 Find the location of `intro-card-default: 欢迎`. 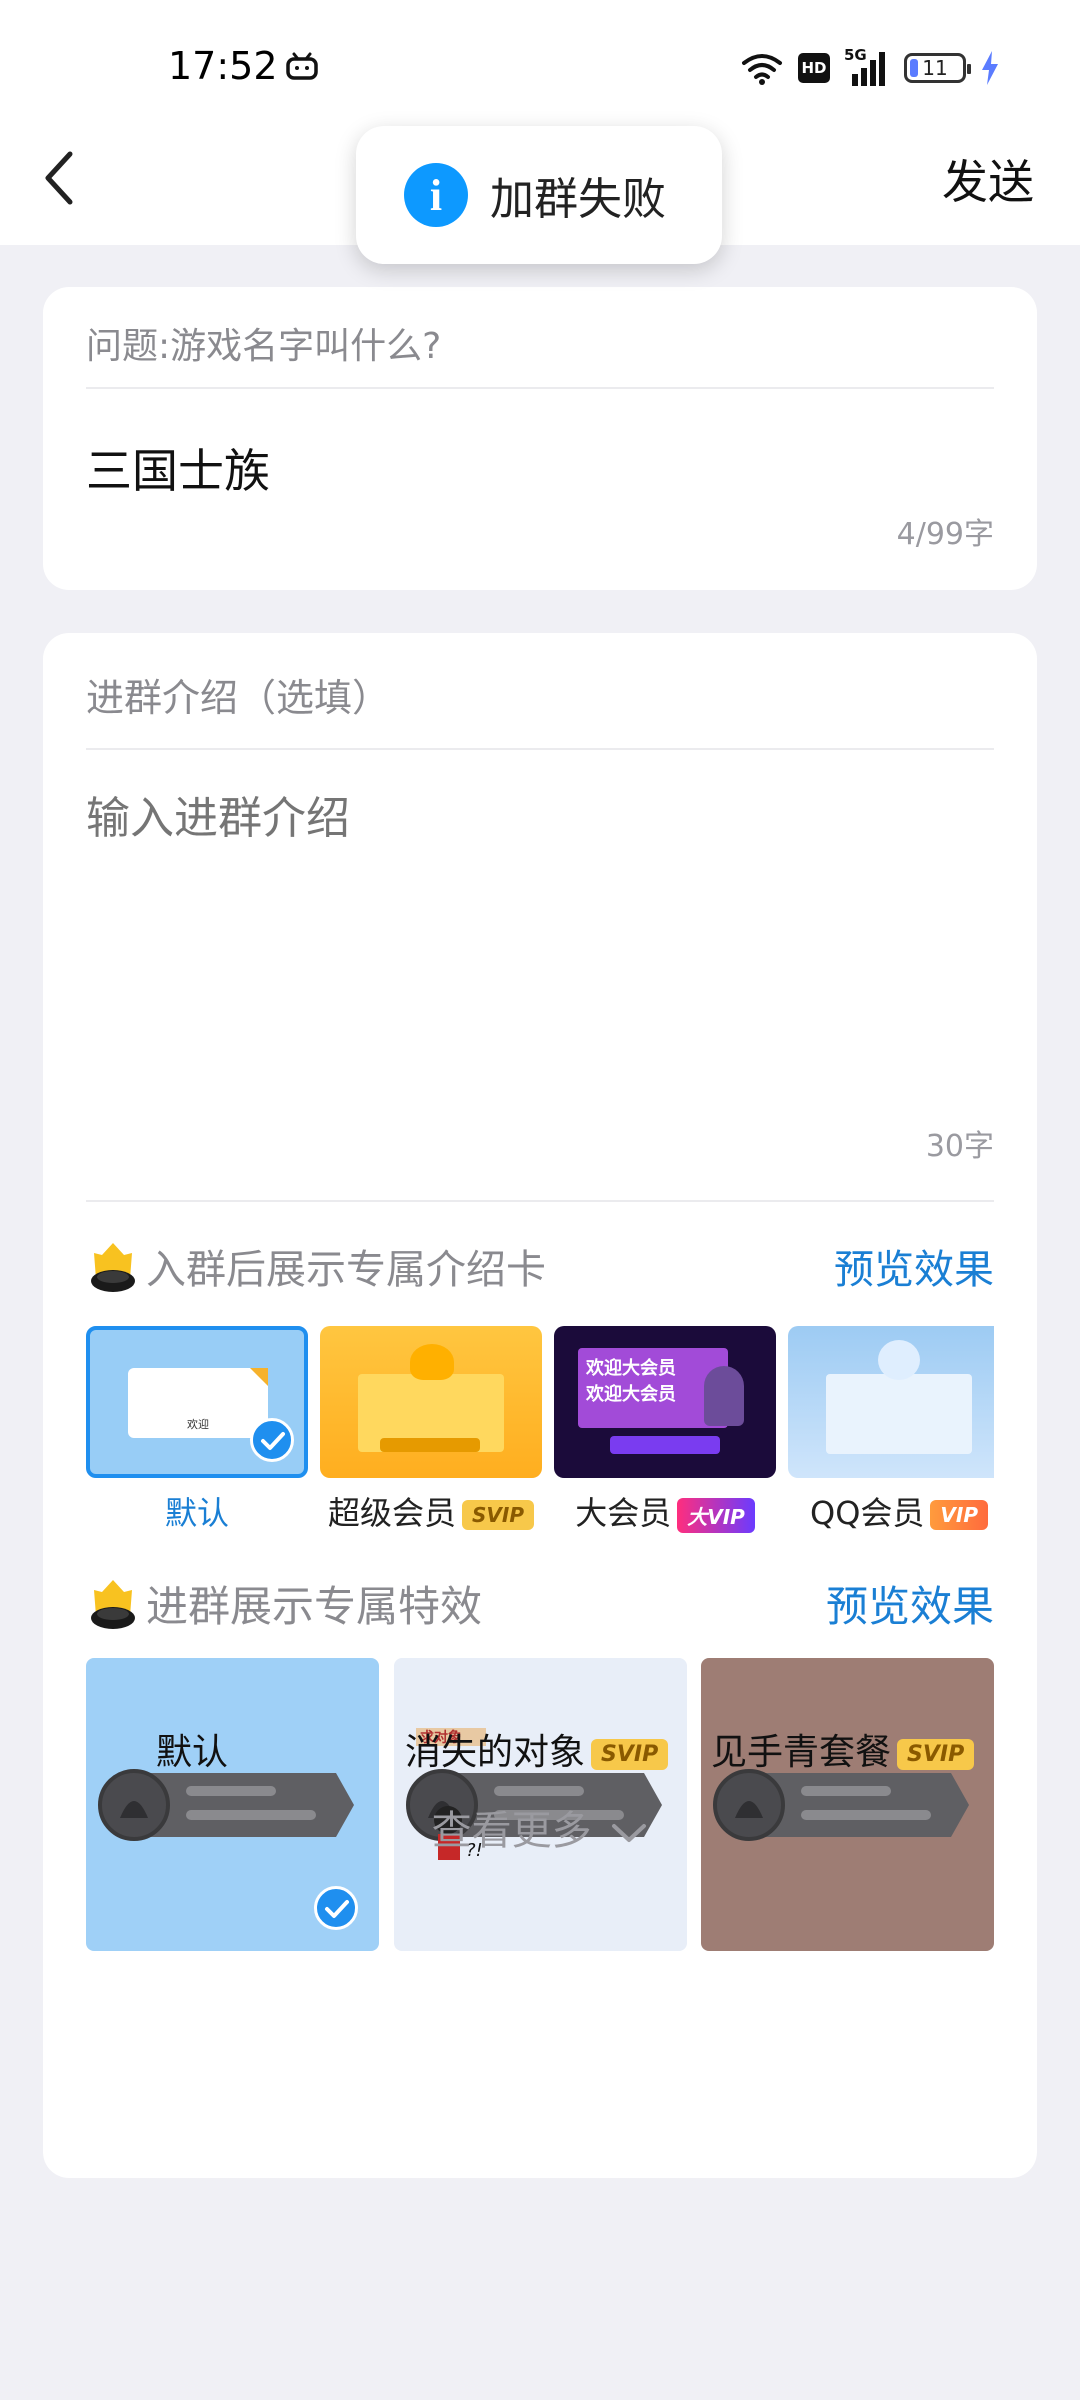

intro-card-default: 欢迎 is located at coordinates (197, 1402).